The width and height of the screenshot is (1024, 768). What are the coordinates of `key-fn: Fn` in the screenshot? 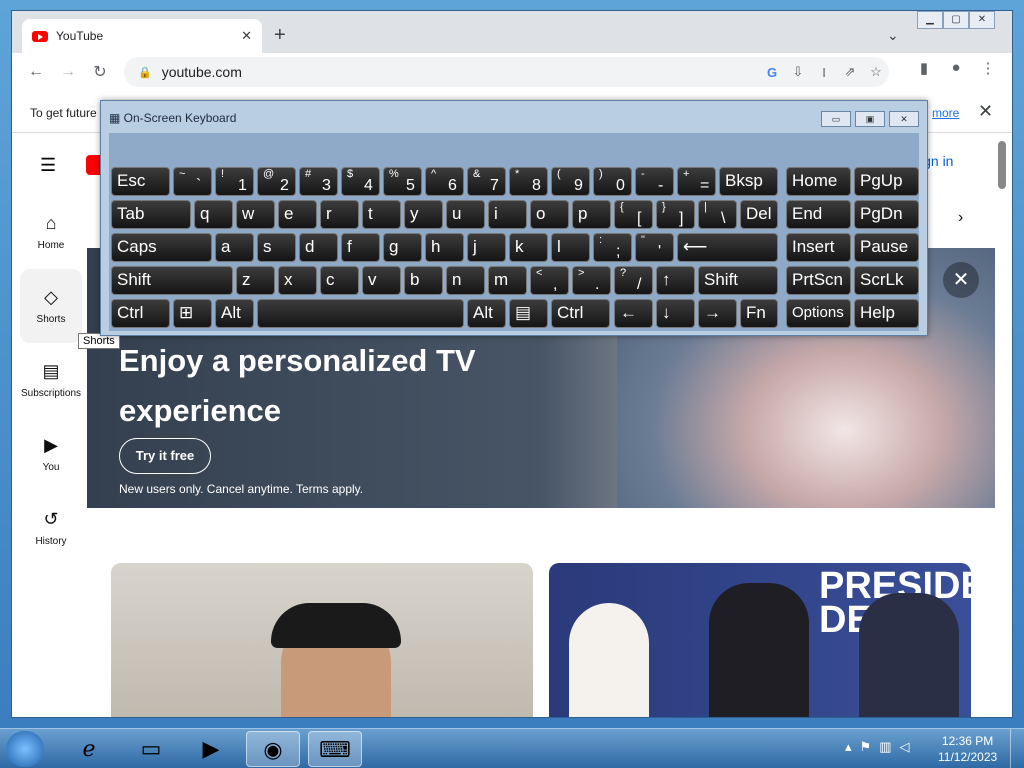 It's located at (759, 313).